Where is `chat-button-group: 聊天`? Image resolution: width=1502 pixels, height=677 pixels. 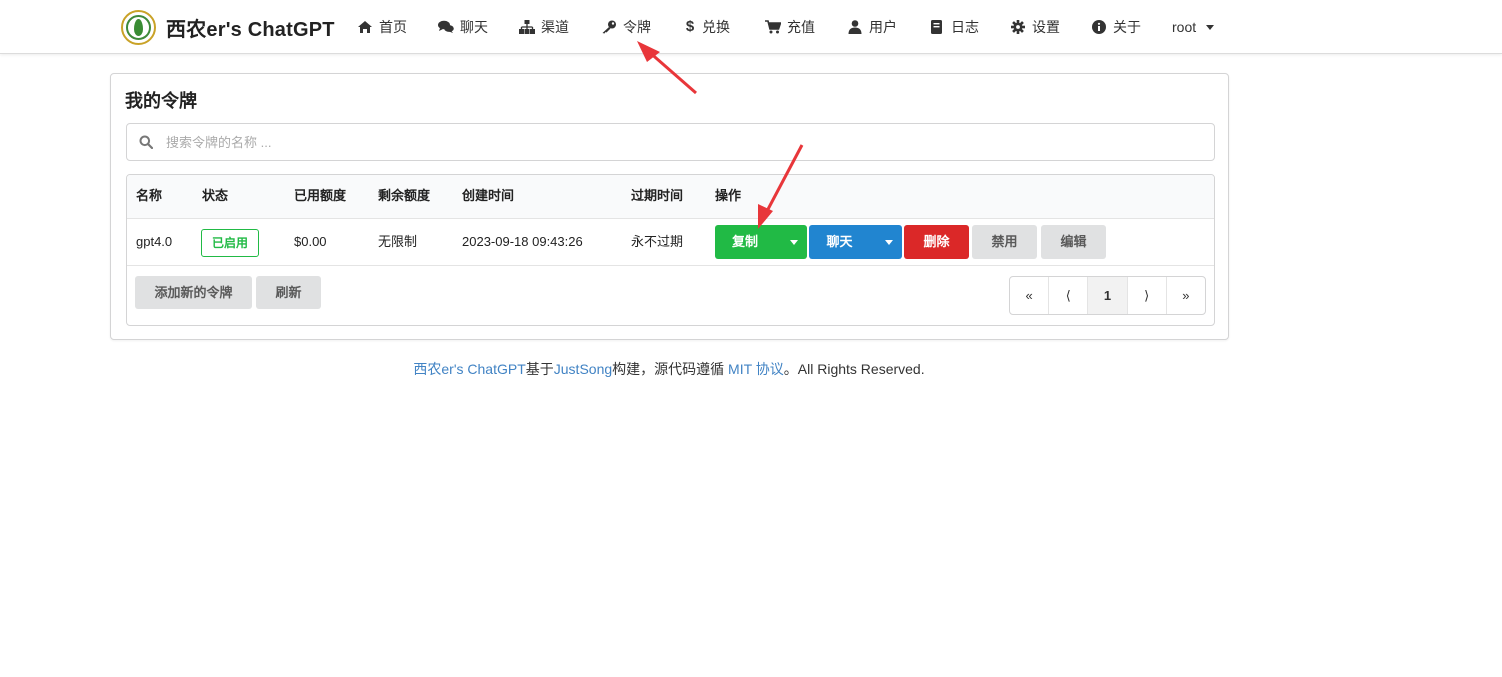
chat-button-group: 聊天 is located at coordinates (855, 242).